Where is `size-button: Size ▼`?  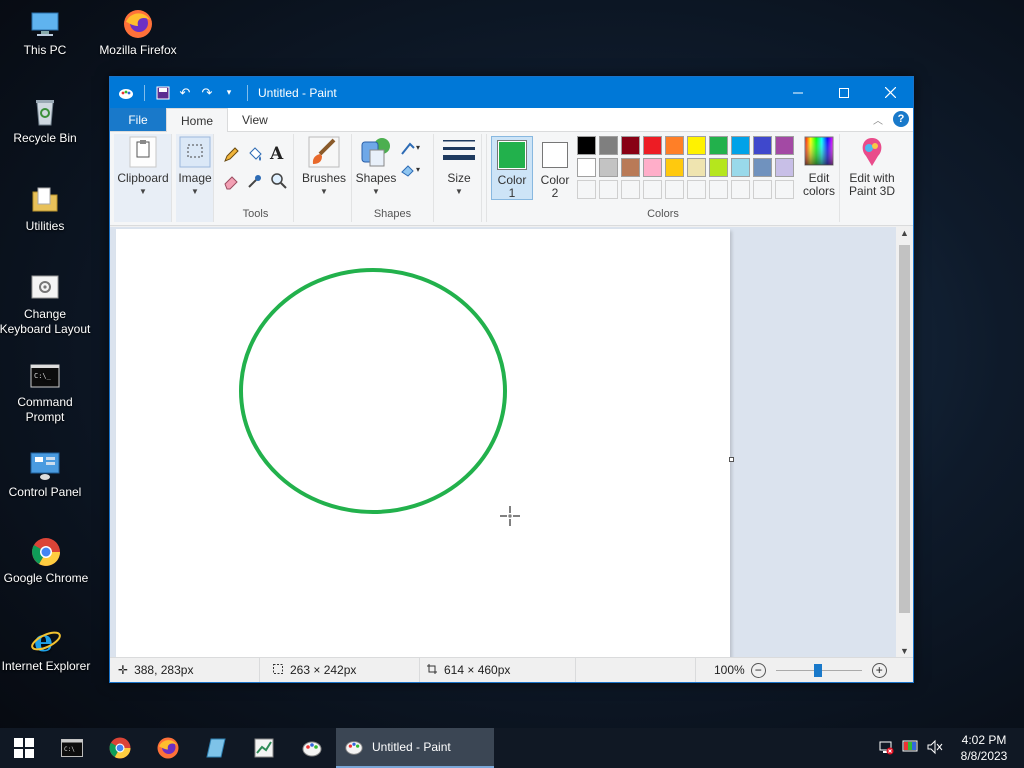
size-button: Size ▼ is located at coordinates (459, 167).